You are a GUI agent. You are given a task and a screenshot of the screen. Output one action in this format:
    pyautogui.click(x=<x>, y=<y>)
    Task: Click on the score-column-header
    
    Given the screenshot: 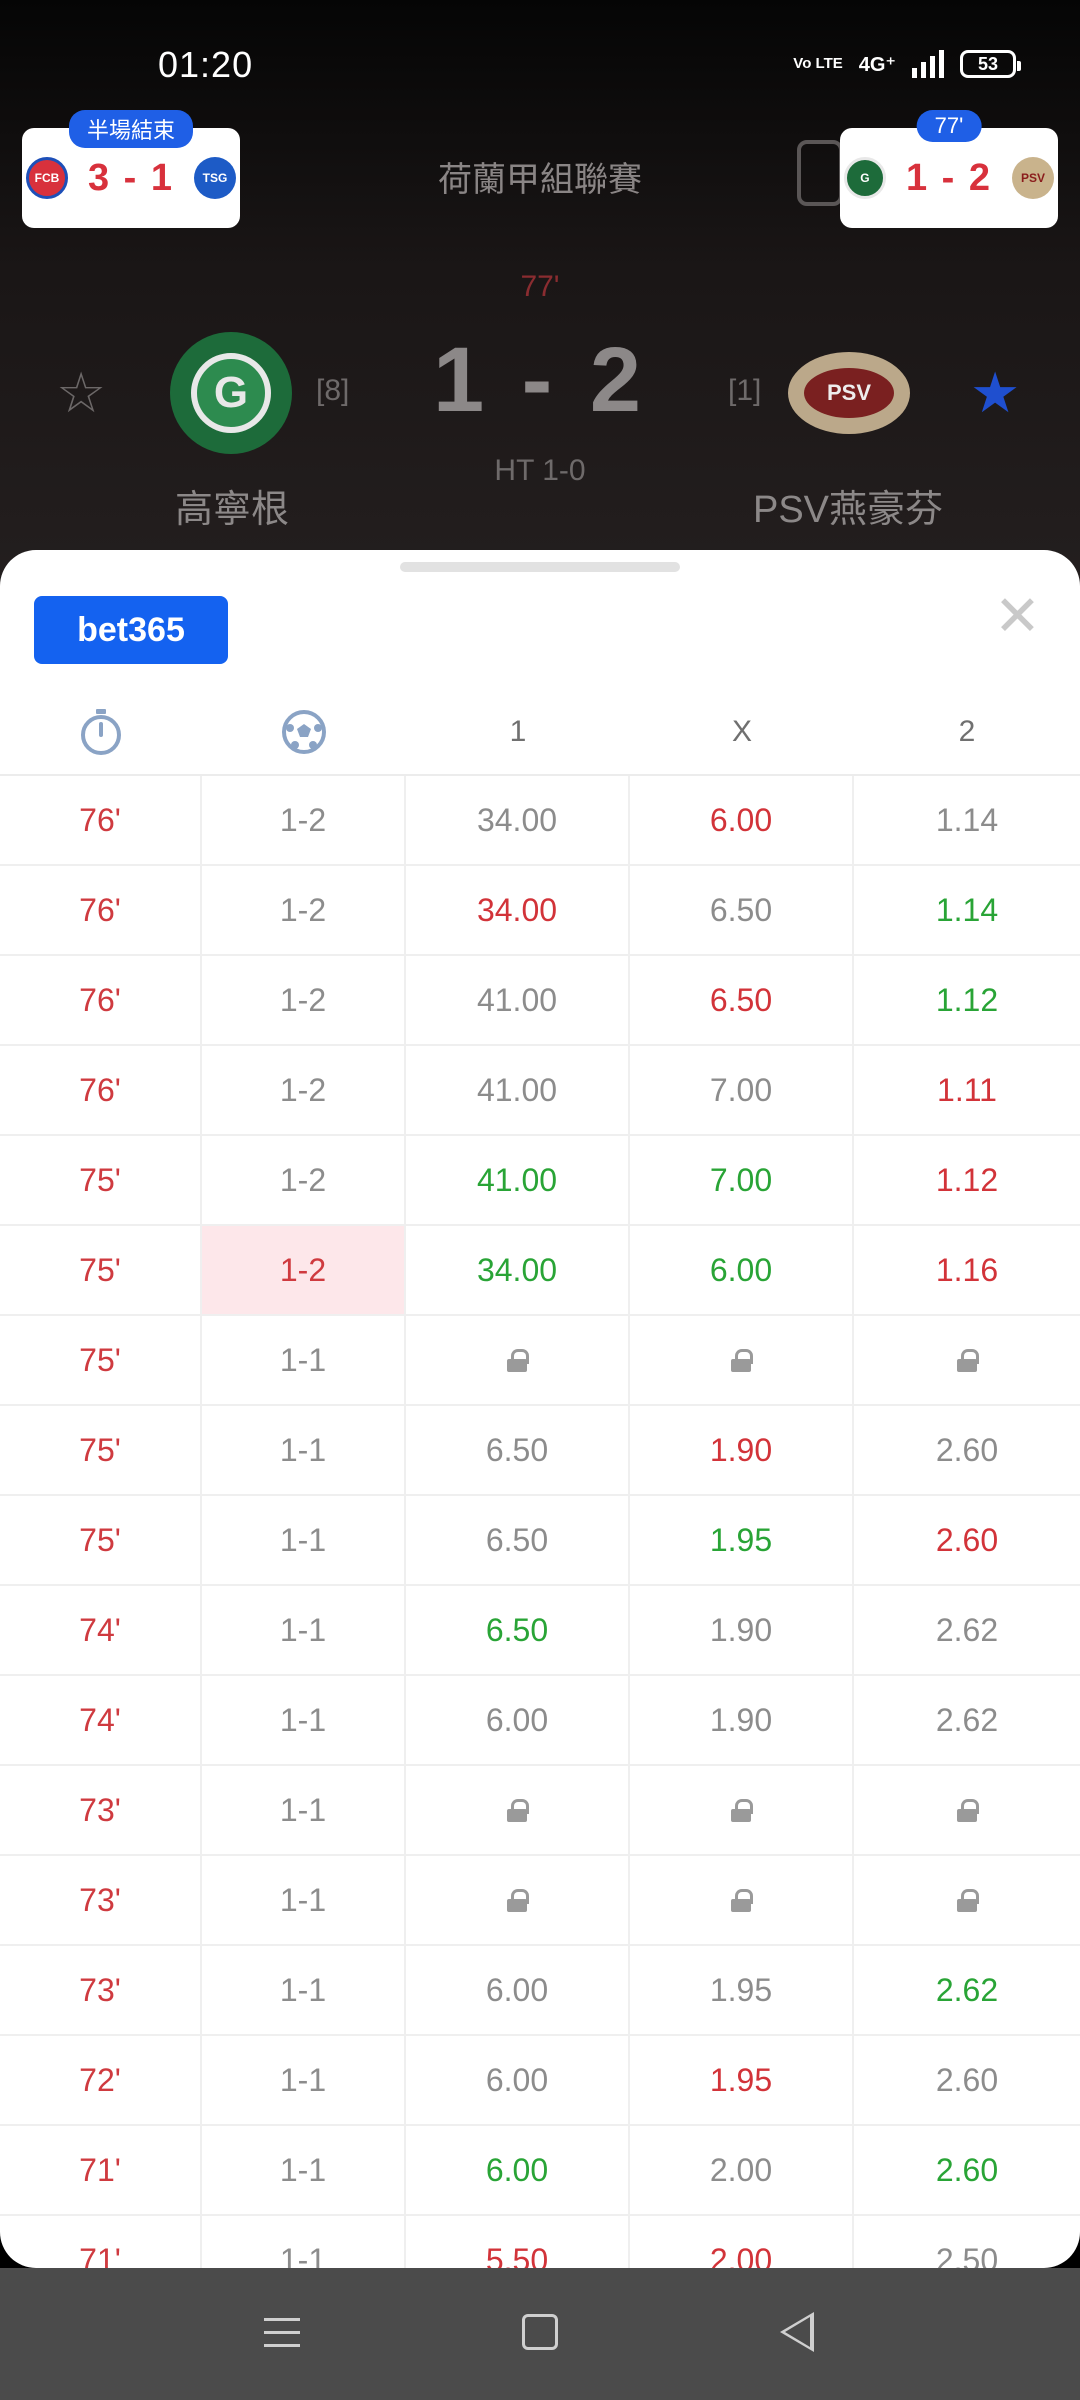 What is the action you would take?
    pyautogui.click(x=304, y=732)
    